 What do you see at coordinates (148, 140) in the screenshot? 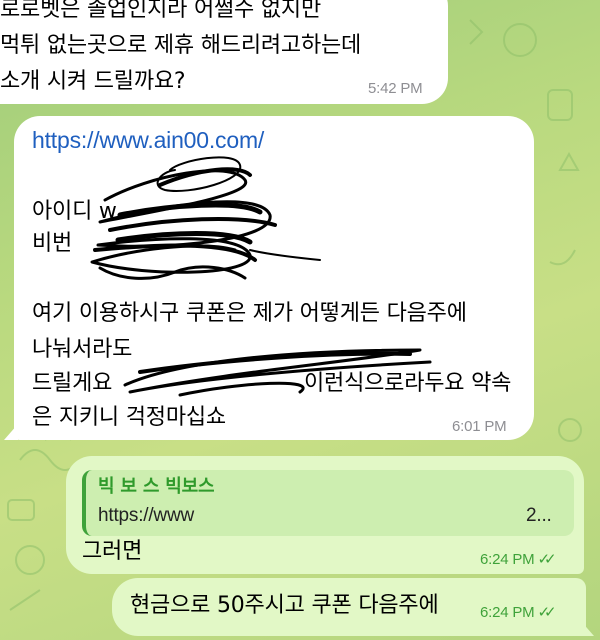
I see `message-link: https://www.ain00.com/` at bounding box center [148, 140].